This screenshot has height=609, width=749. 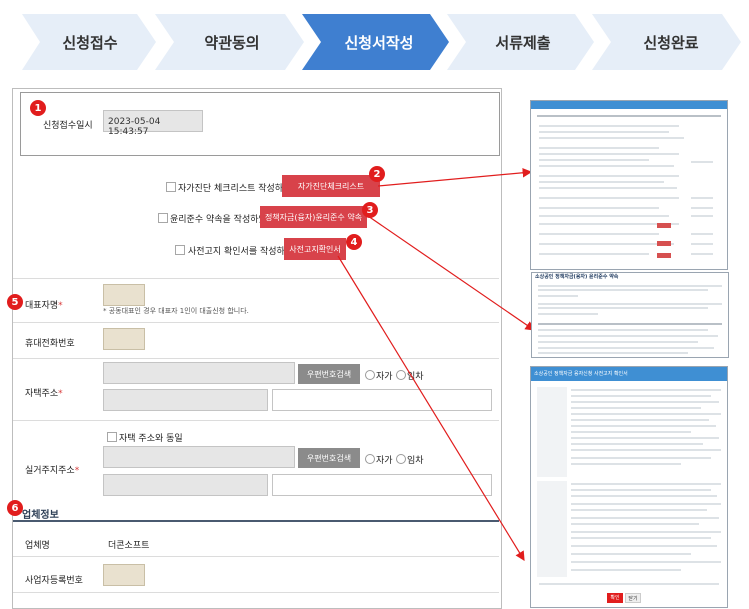 What do you see at coordinates (630, 315) in the screenshot?
I see `ethics-popup: 소상공인 정책자금(융자) 윤리준수 약속` at bounding box center [630, 315].